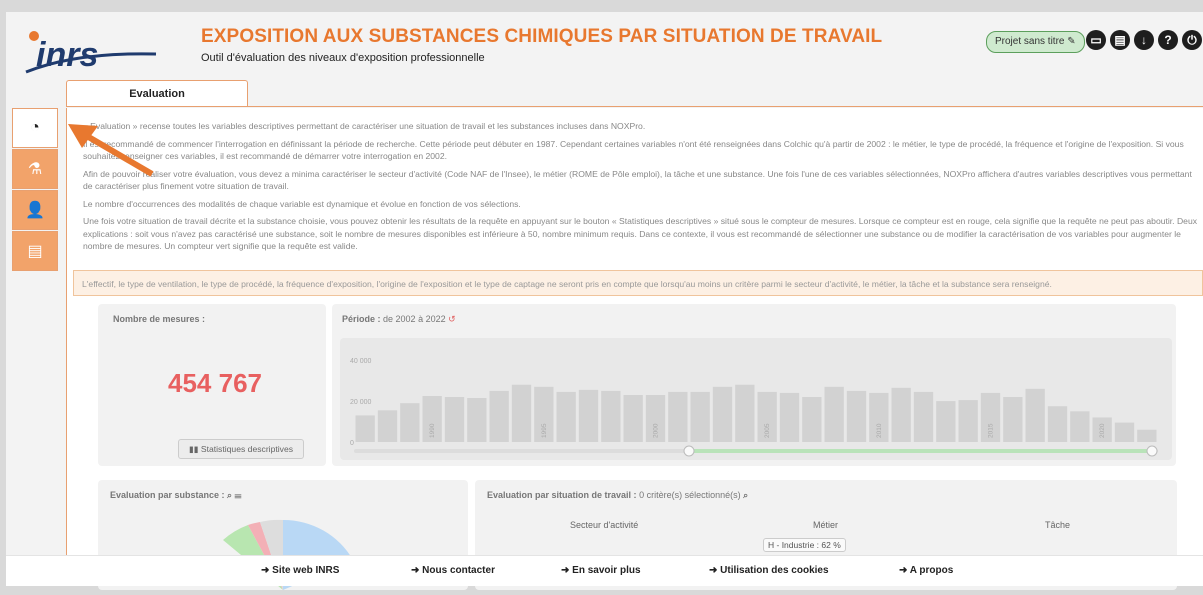 The height and width of the screenshot is (595, 1203). What do you see at coordinates (767, 430) in the screenshot?
I see `x-tick-label: 2005` at bounding box center [767, 430].